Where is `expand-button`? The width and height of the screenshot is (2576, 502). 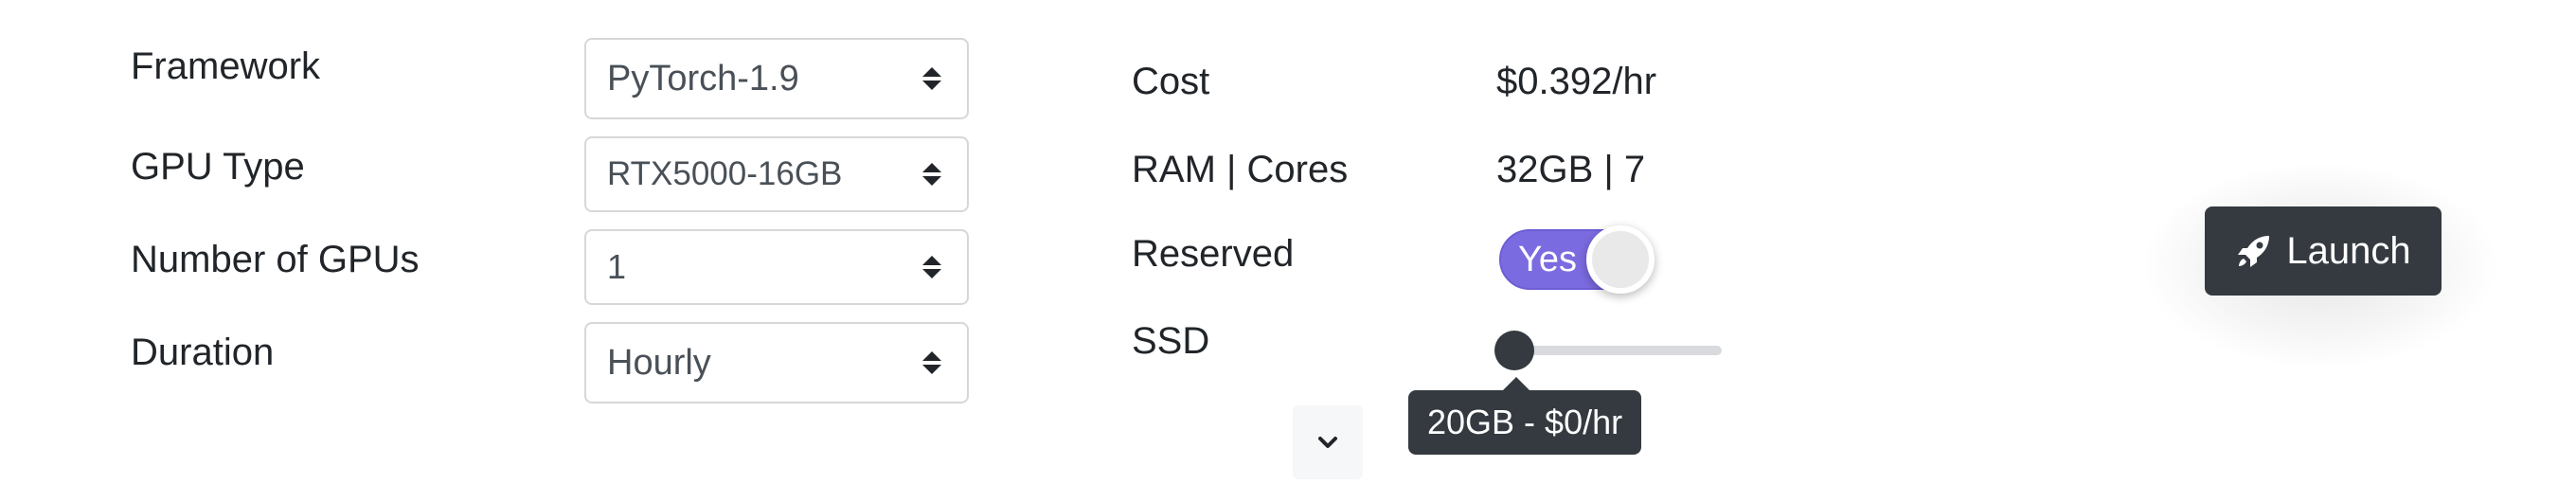 expand-button is located at coordinates (1328, 442).